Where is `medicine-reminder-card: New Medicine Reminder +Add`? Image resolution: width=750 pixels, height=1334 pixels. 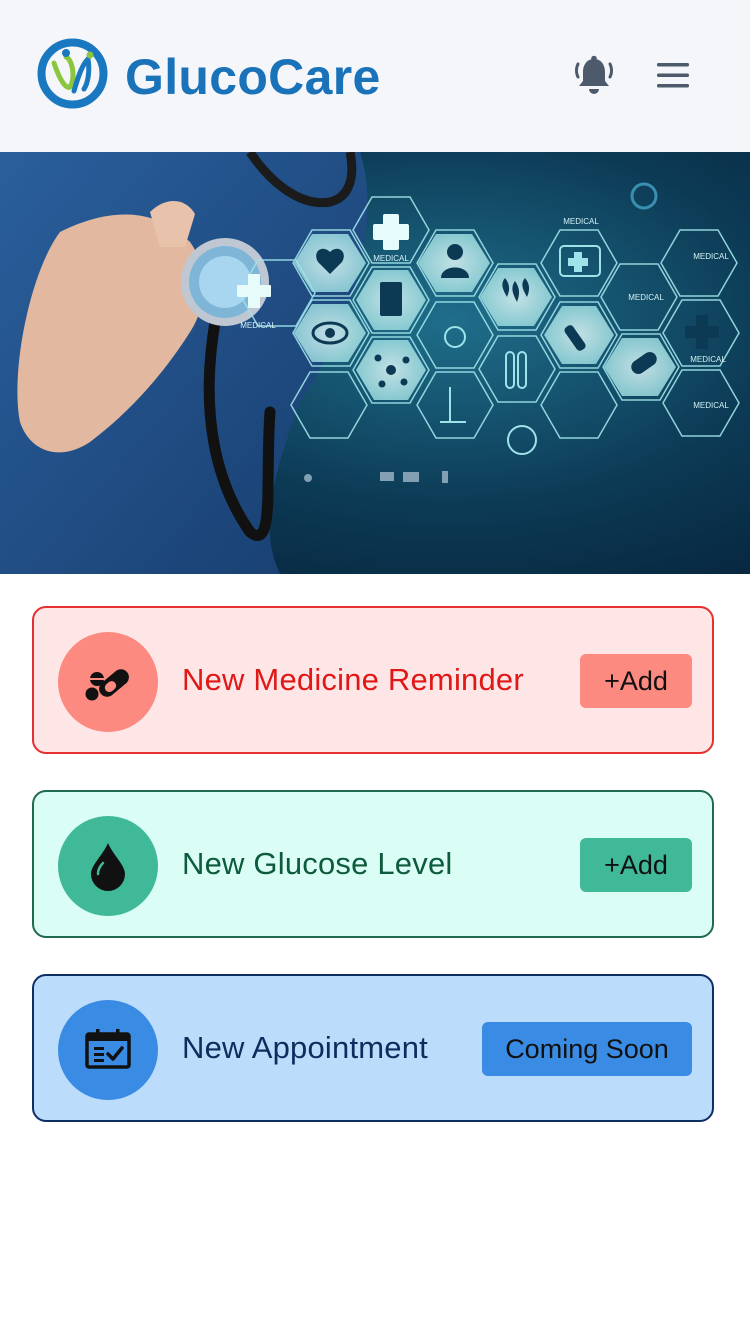 medicine-reminder-card: New Medicine Reminder +Add is located at coordinates (373, 680).